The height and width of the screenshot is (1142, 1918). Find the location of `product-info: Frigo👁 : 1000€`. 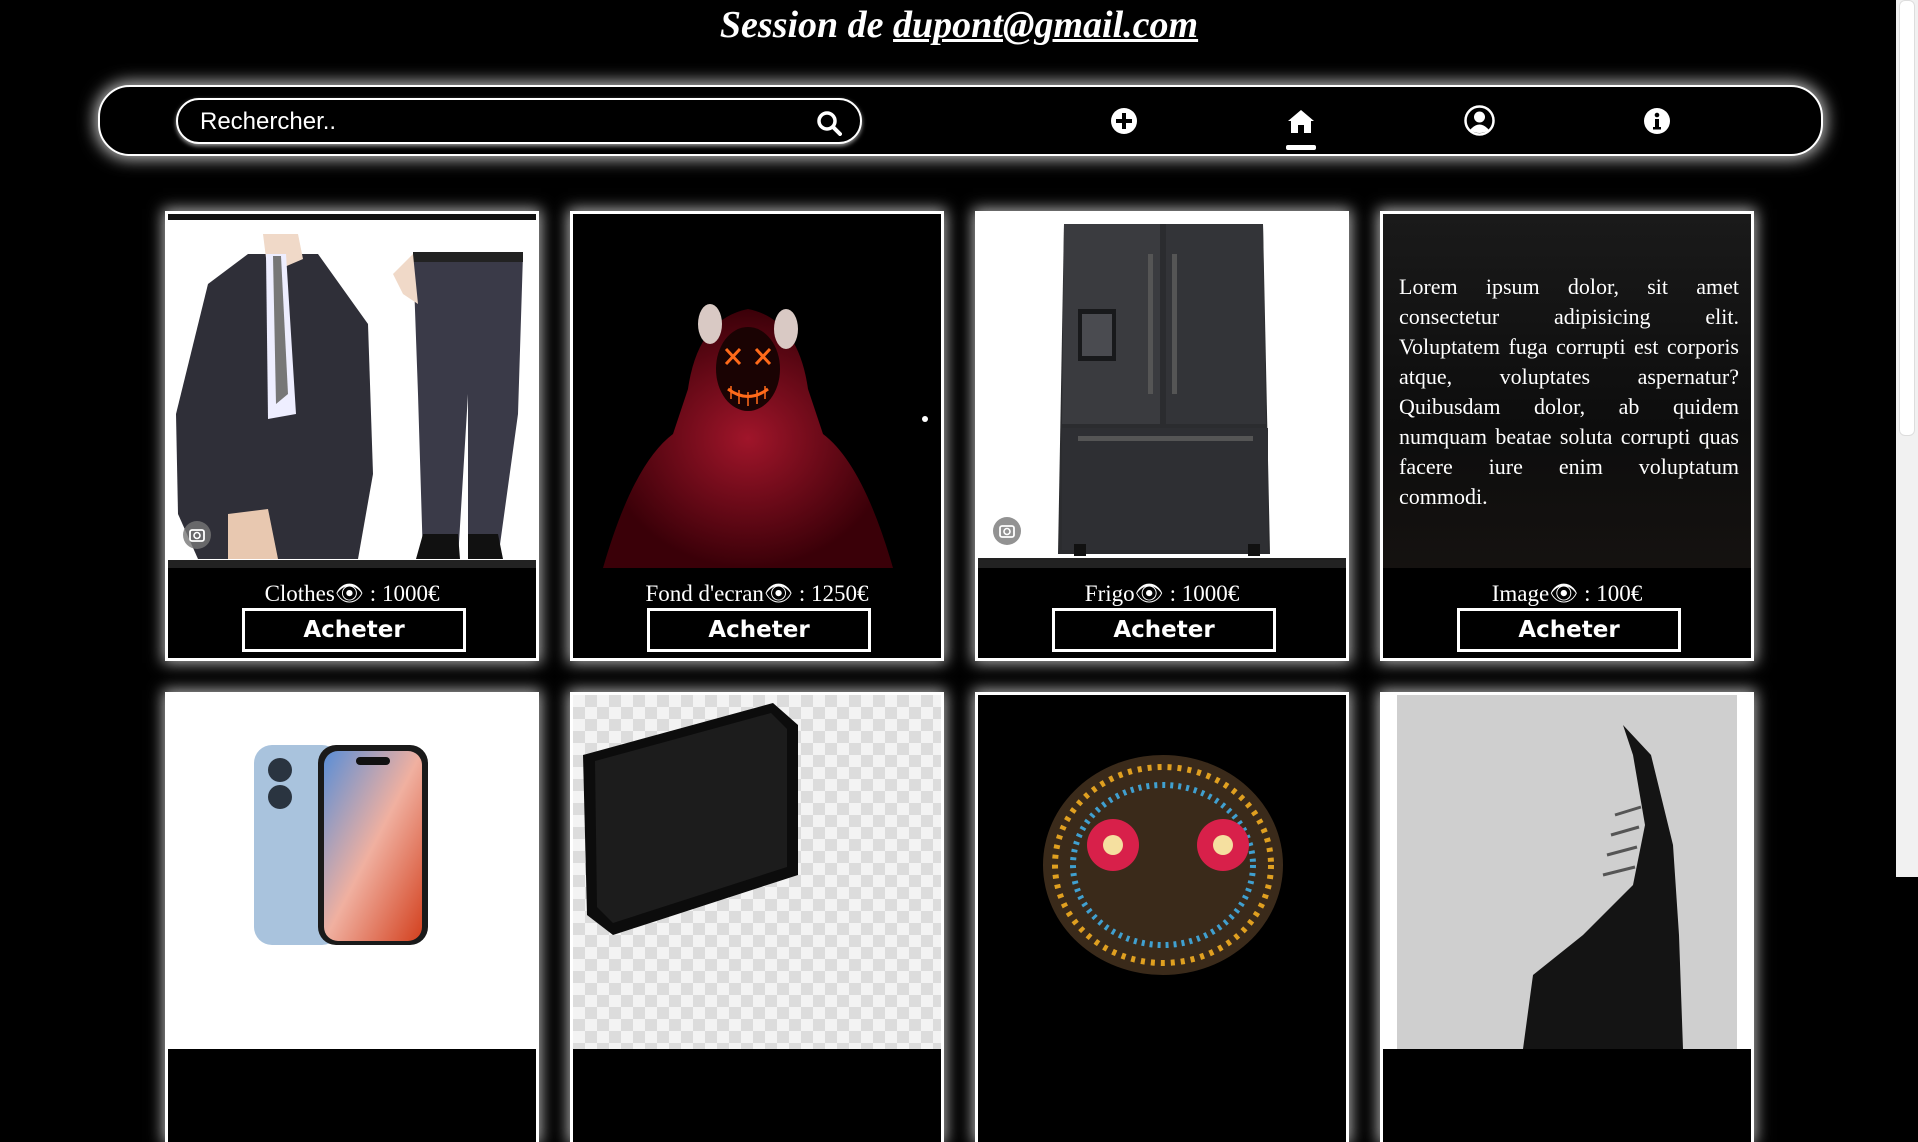

product-info: Frigo👁 : 1000€ is located at coordinates (1162, 593).